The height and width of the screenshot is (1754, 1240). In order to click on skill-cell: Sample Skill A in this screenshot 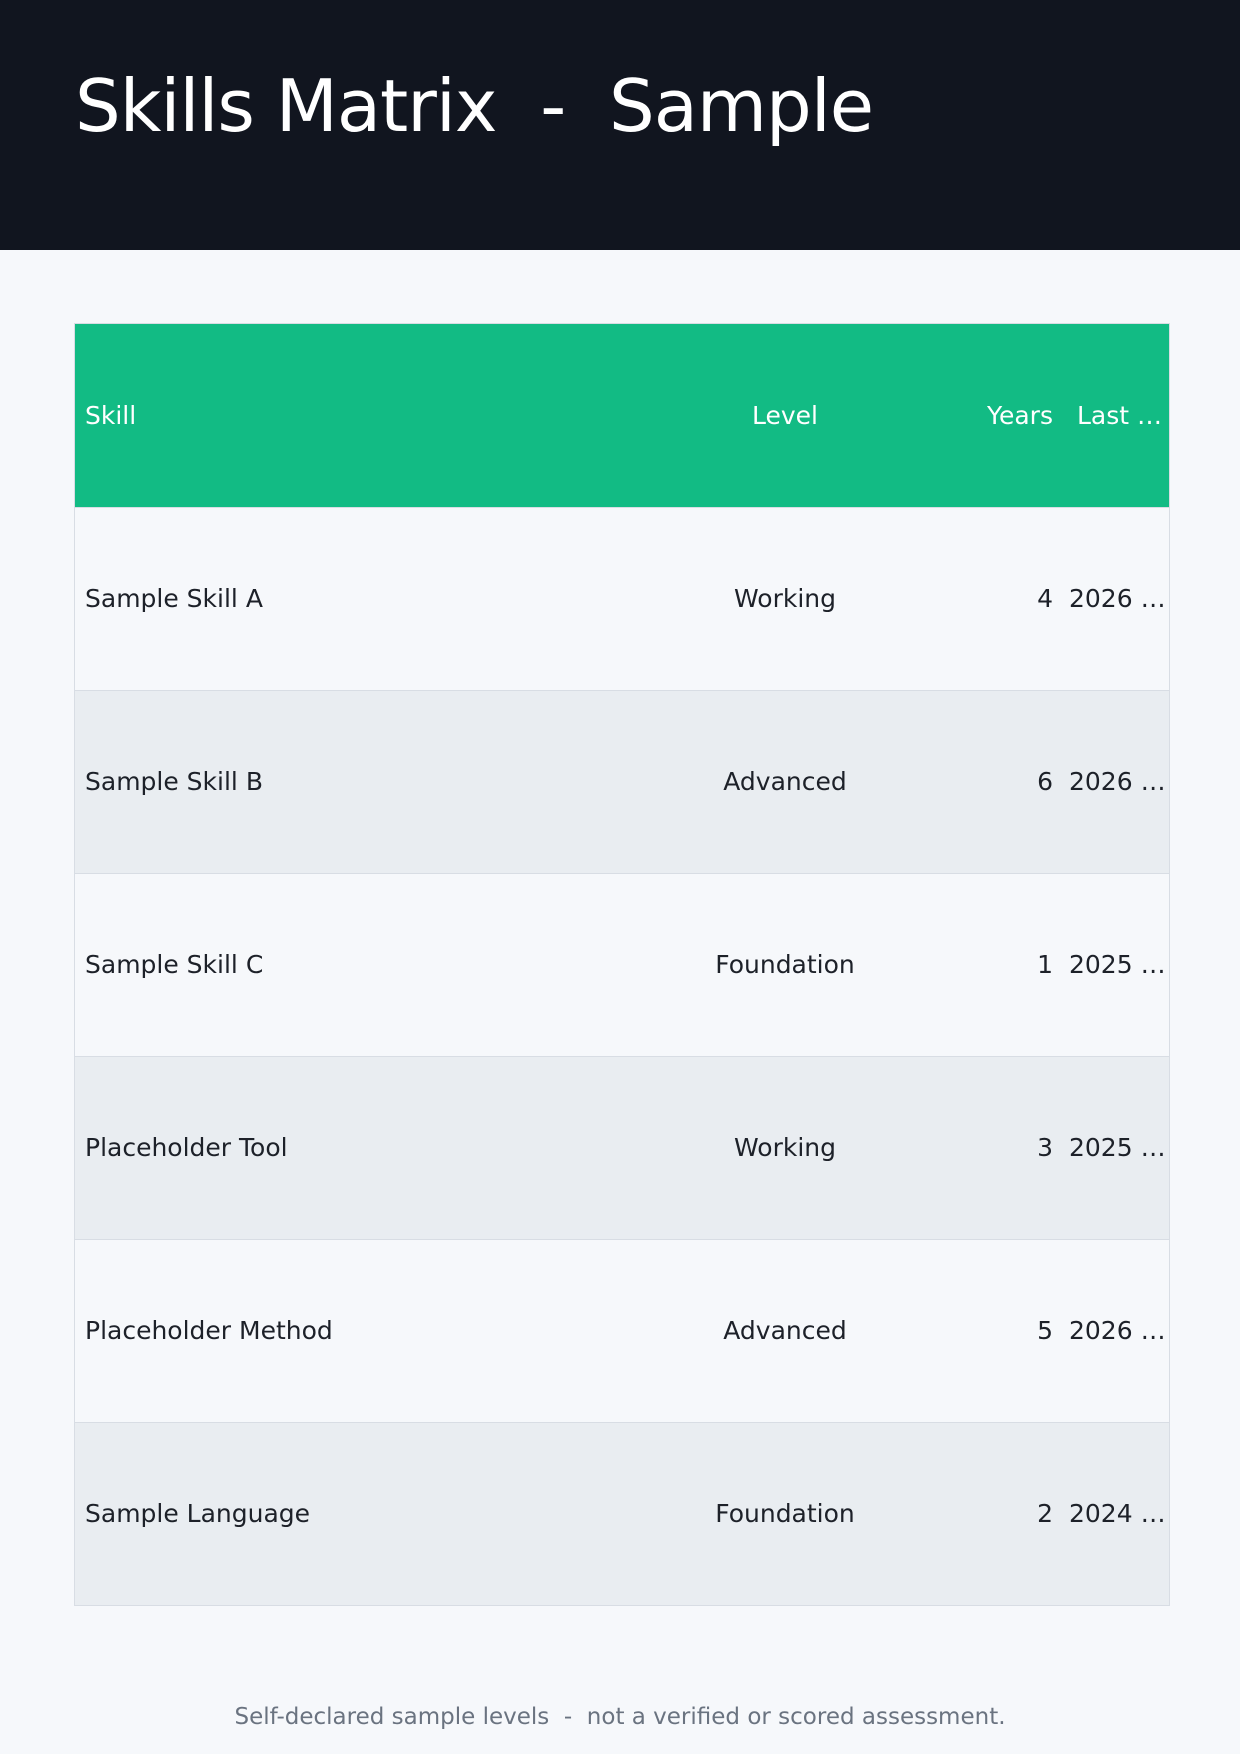, I will do `click(174, 598)`.